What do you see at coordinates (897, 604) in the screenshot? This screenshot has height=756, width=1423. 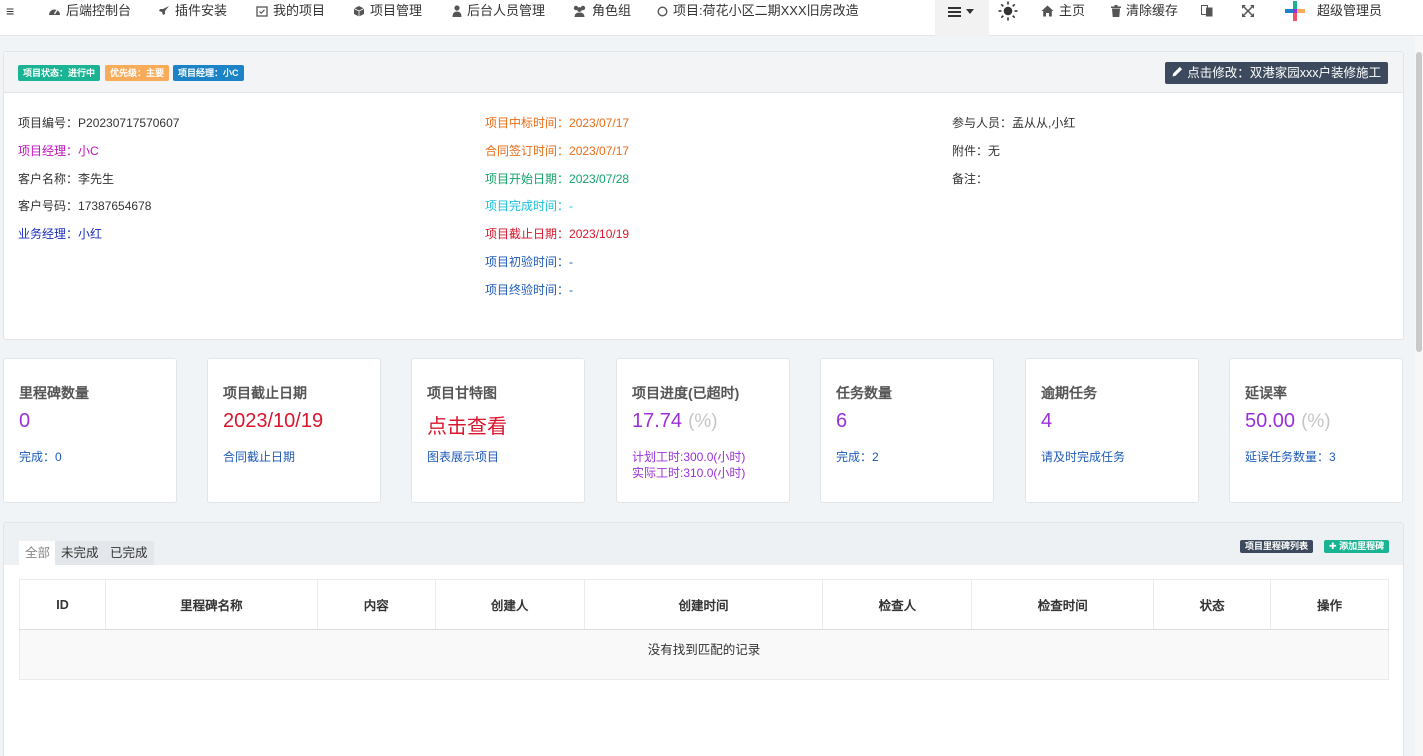 I see `column-header: 检查人` at bounding box center [897, 604].